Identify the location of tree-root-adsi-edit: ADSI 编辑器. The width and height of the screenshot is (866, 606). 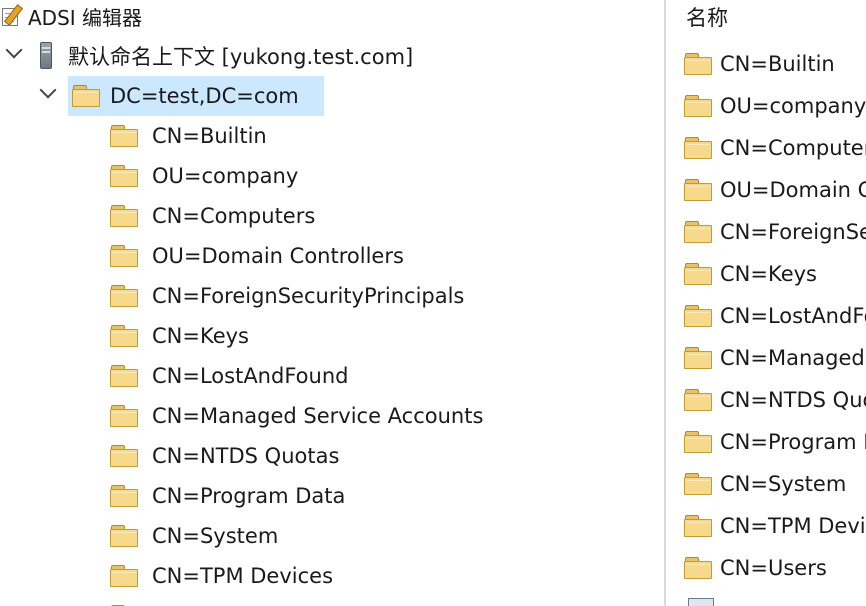
(73, 18).